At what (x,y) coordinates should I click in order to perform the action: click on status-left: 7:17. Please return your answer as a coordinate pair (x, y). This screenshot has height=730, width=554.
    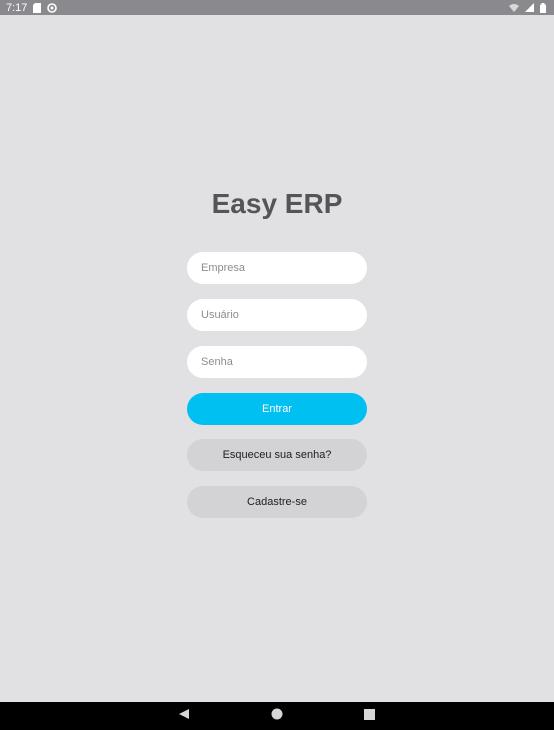
    Looking at the image, I should click on (32, 7).